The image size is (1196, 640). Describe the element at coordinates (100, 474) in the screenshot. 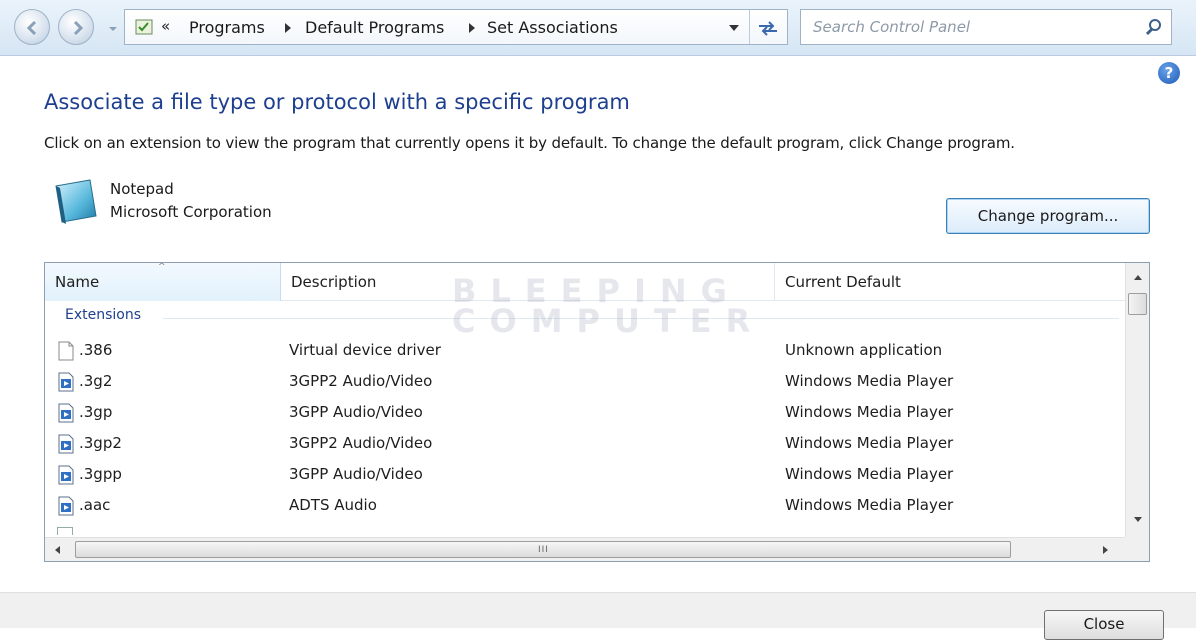

I see `extension-name: .3gpp` at that location.